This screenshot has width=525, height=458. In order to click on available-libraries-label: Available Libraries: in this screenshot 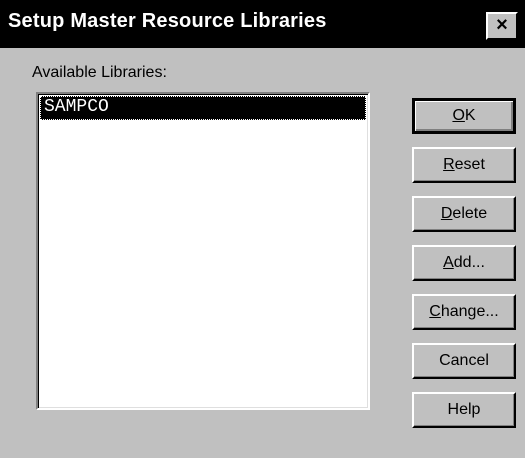, I will do `click(99, 72)`.